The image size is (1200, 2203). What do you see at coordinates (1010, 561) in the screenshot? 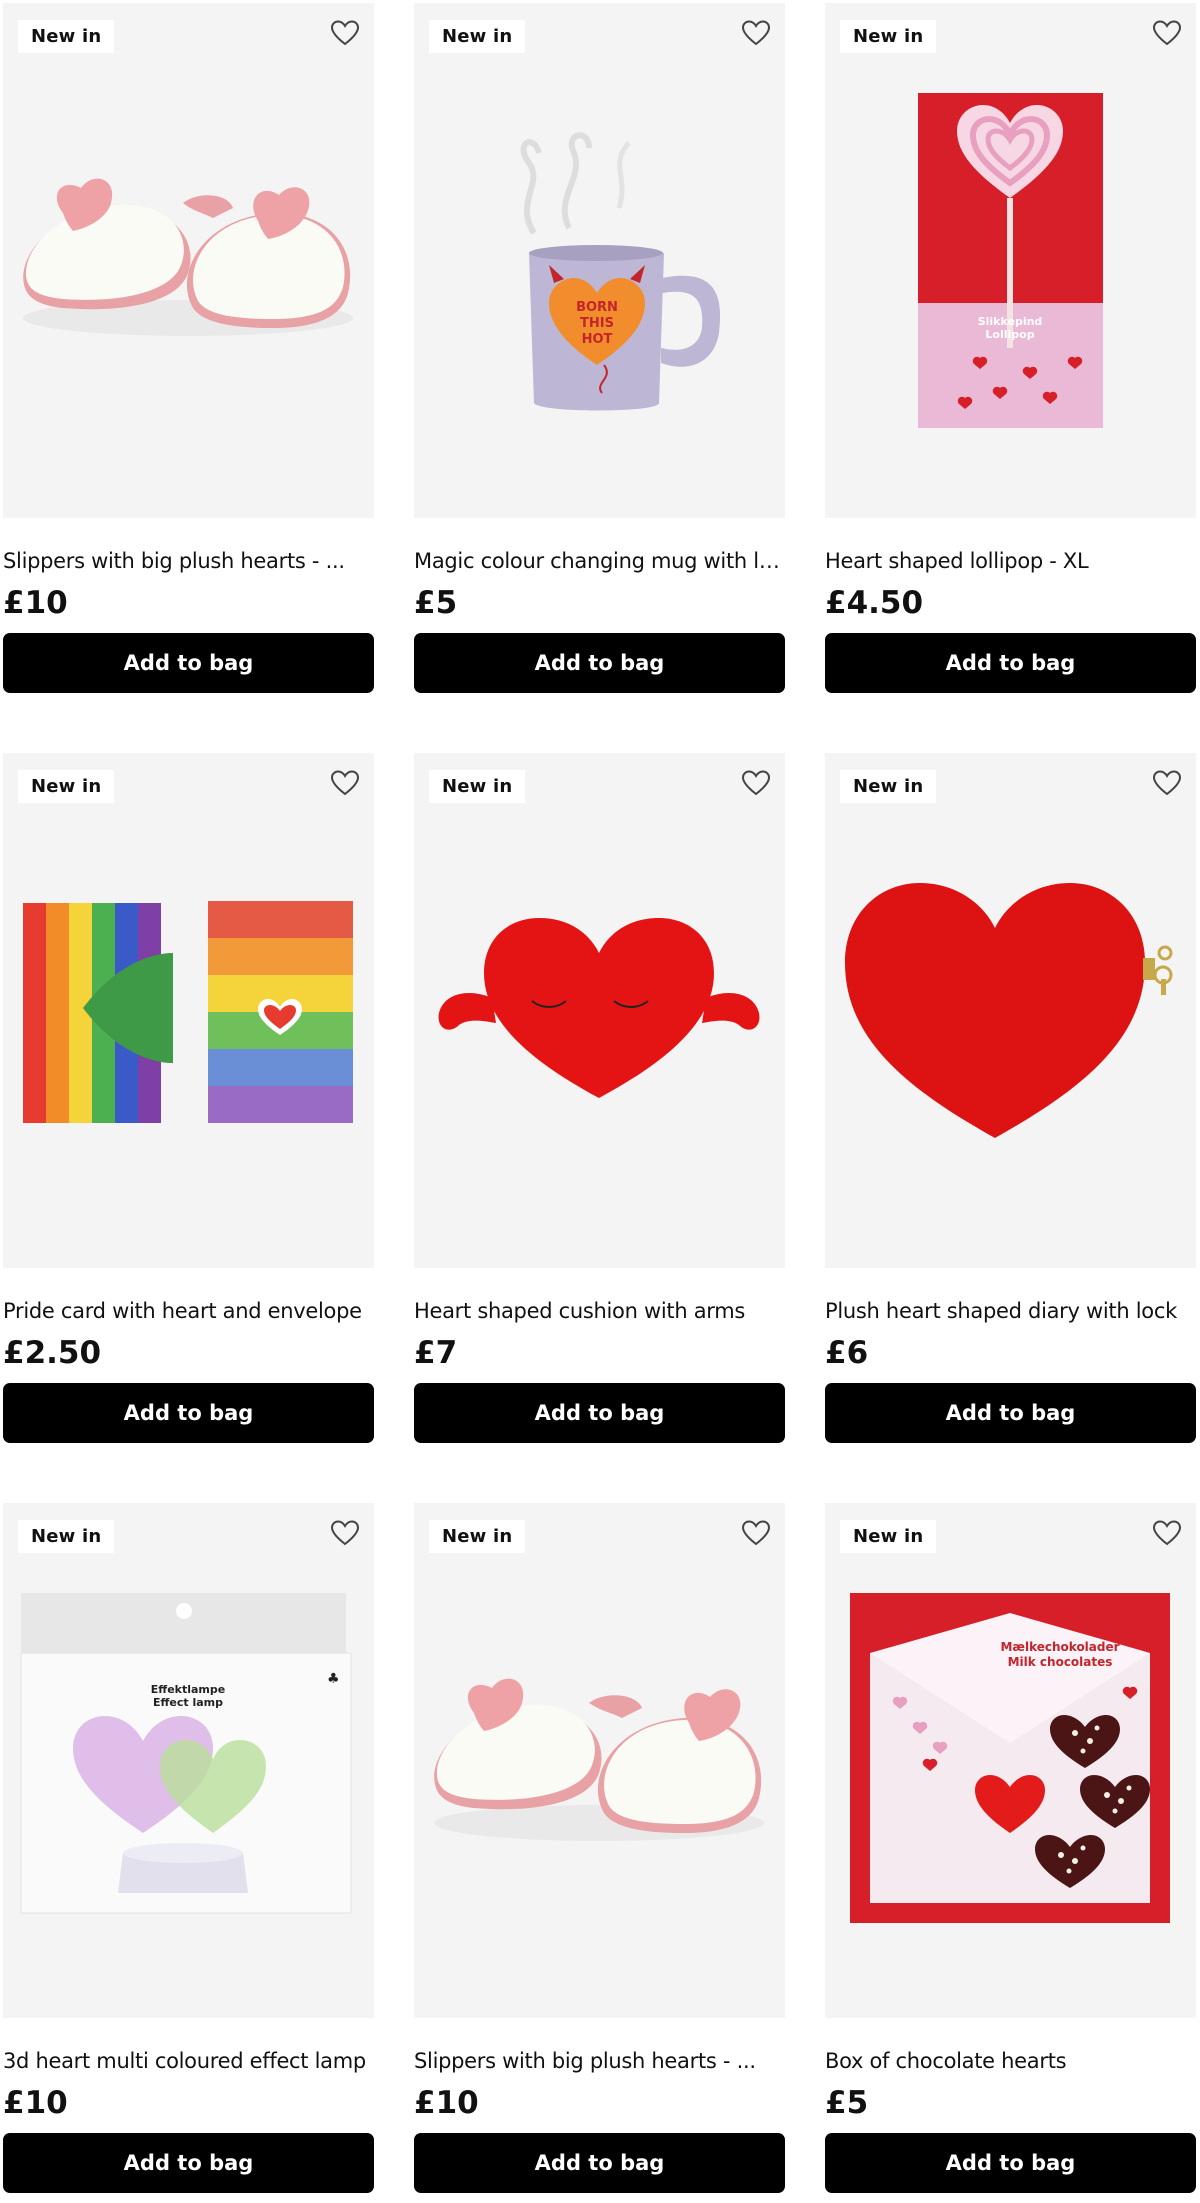
I see `product-title: Heart shaped lollipop - XL` at bounding box center [1010, 561].